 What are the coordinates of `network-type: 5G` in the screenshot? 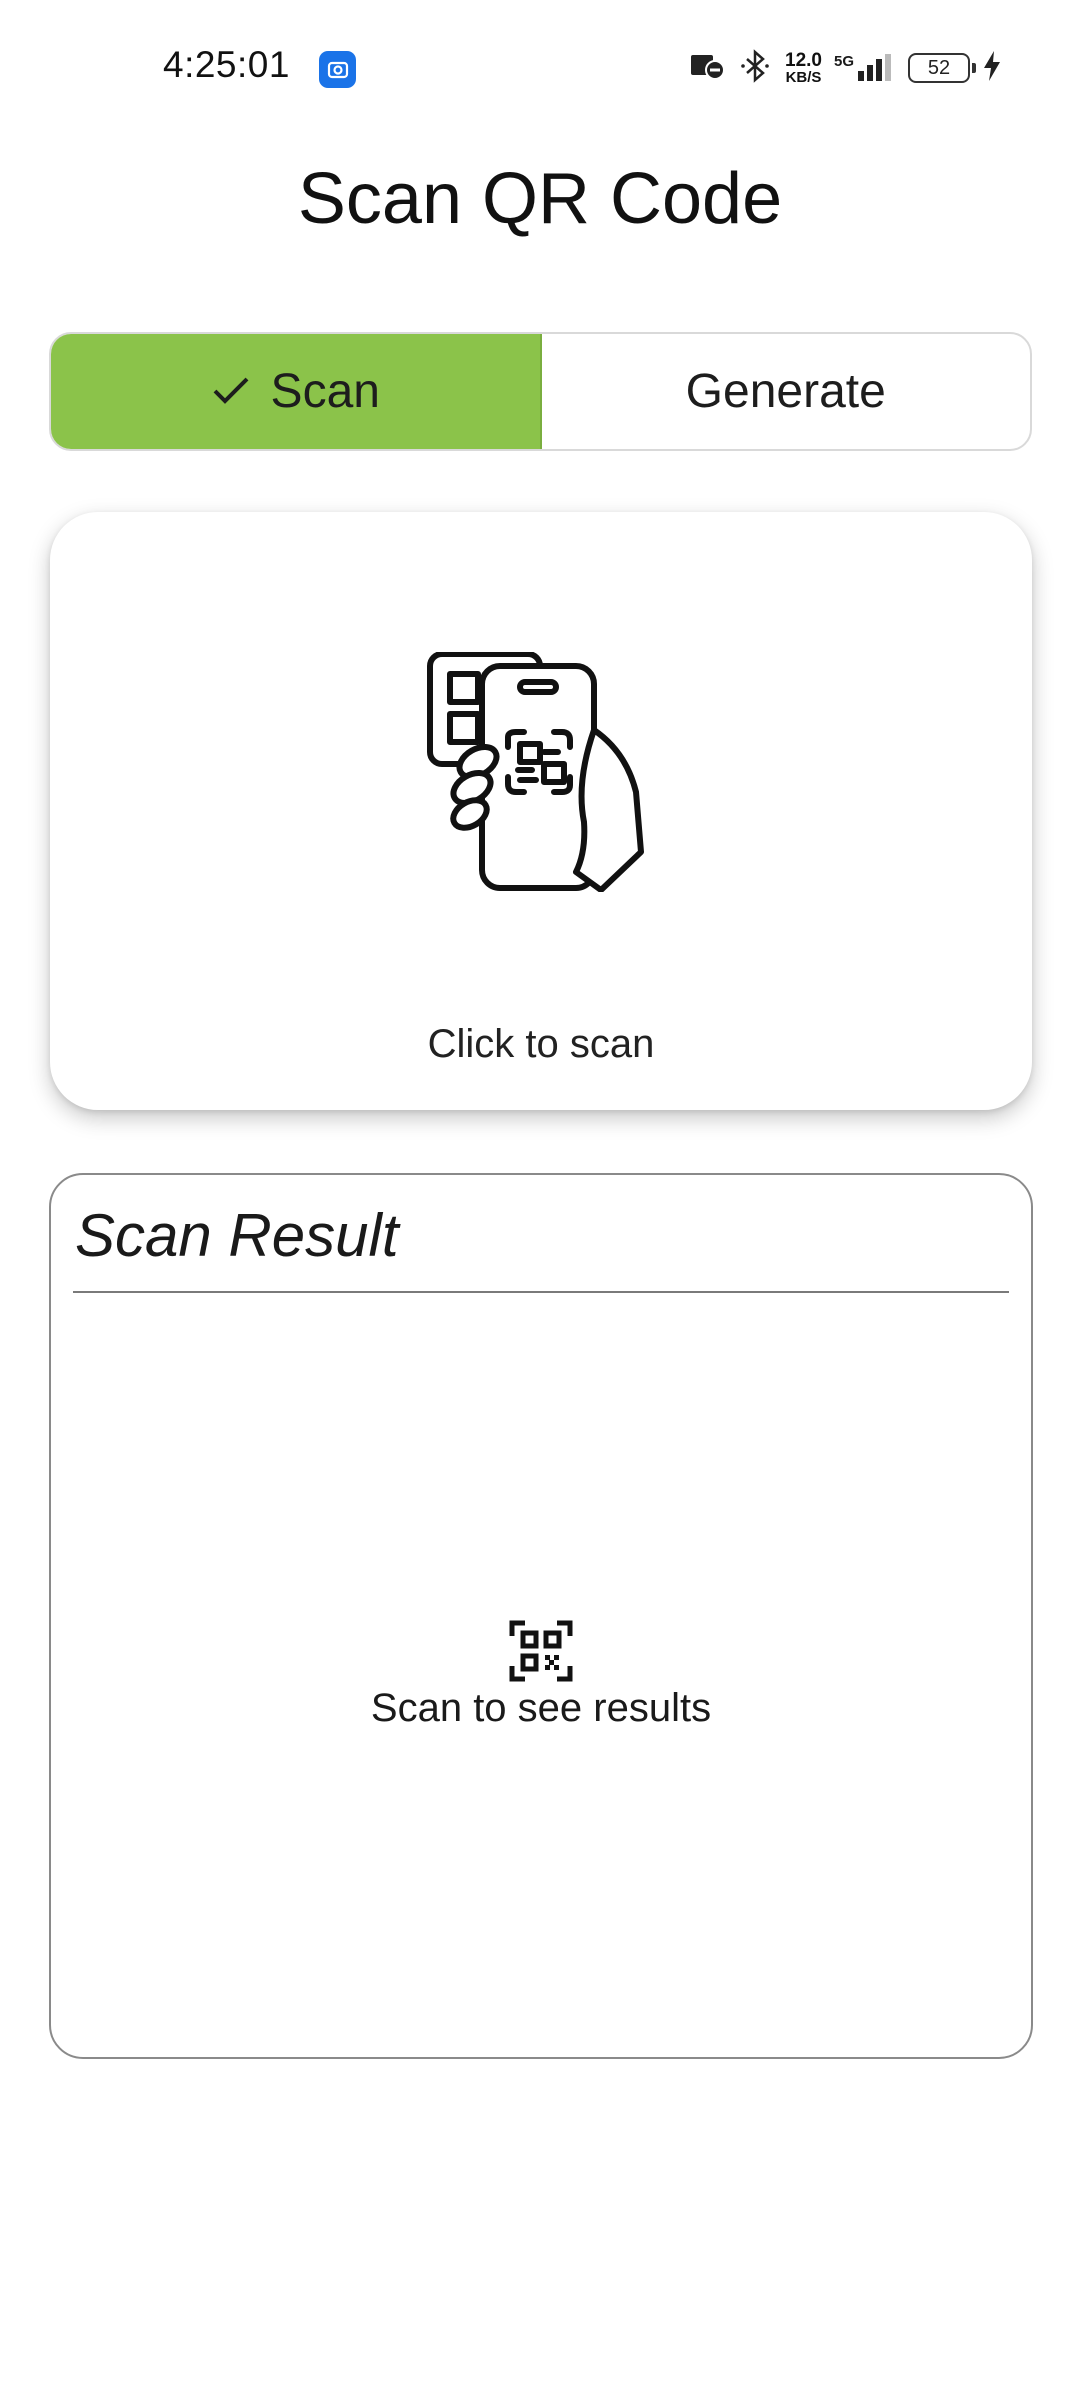 It's located at (843, 61).